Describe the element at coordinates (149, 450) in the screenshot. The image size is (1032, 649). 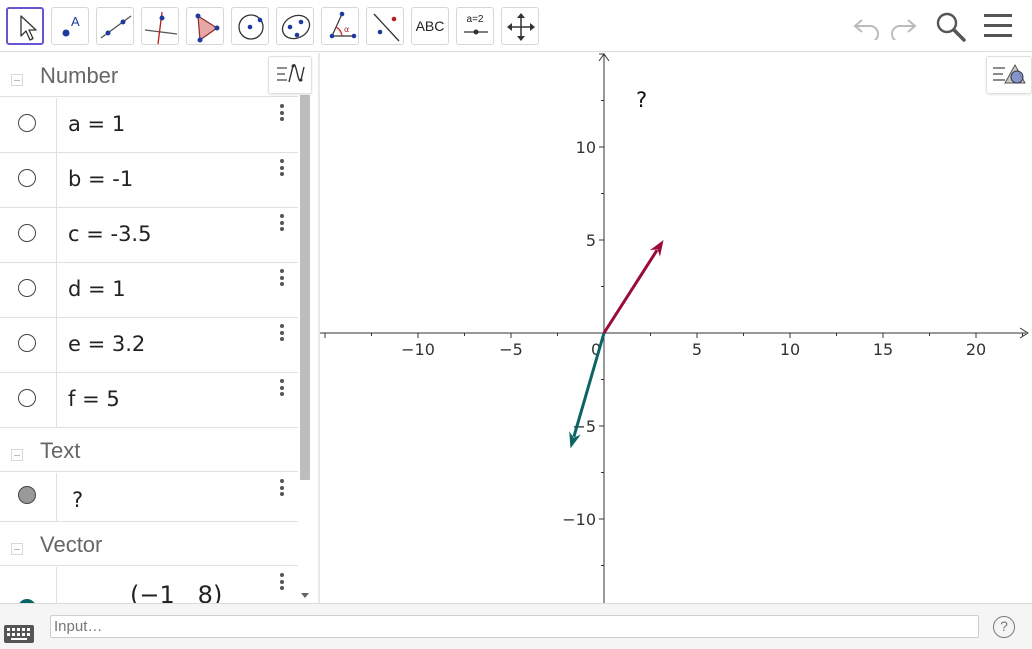
I see `group-header-text: Text` at that location.